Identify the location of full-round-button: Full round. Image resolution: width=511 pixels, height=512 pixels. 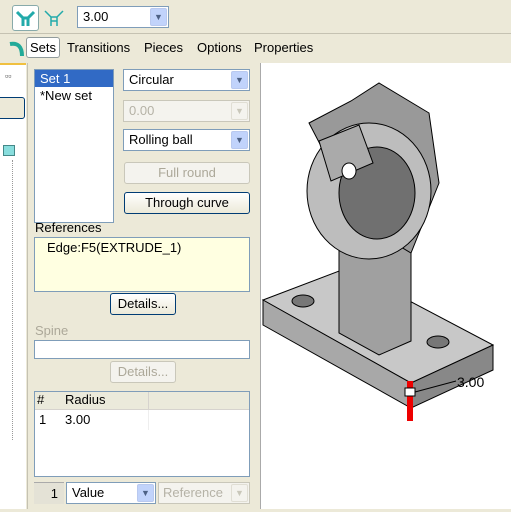
(187, 173).